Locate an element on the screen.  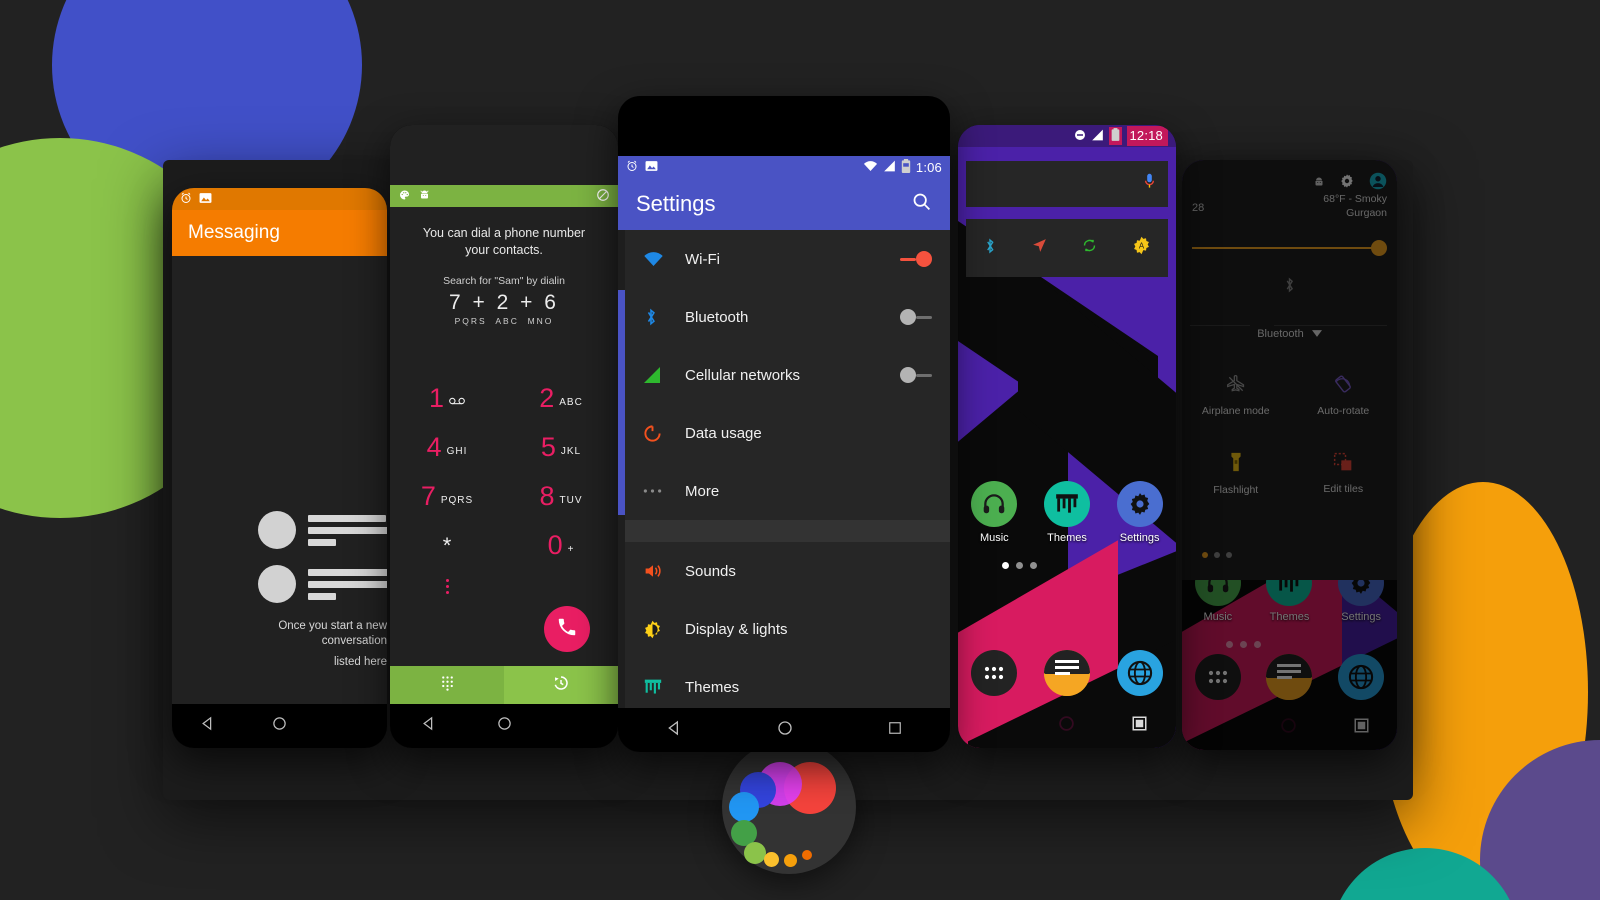
recents-tab is located at coordinates (561, 685).